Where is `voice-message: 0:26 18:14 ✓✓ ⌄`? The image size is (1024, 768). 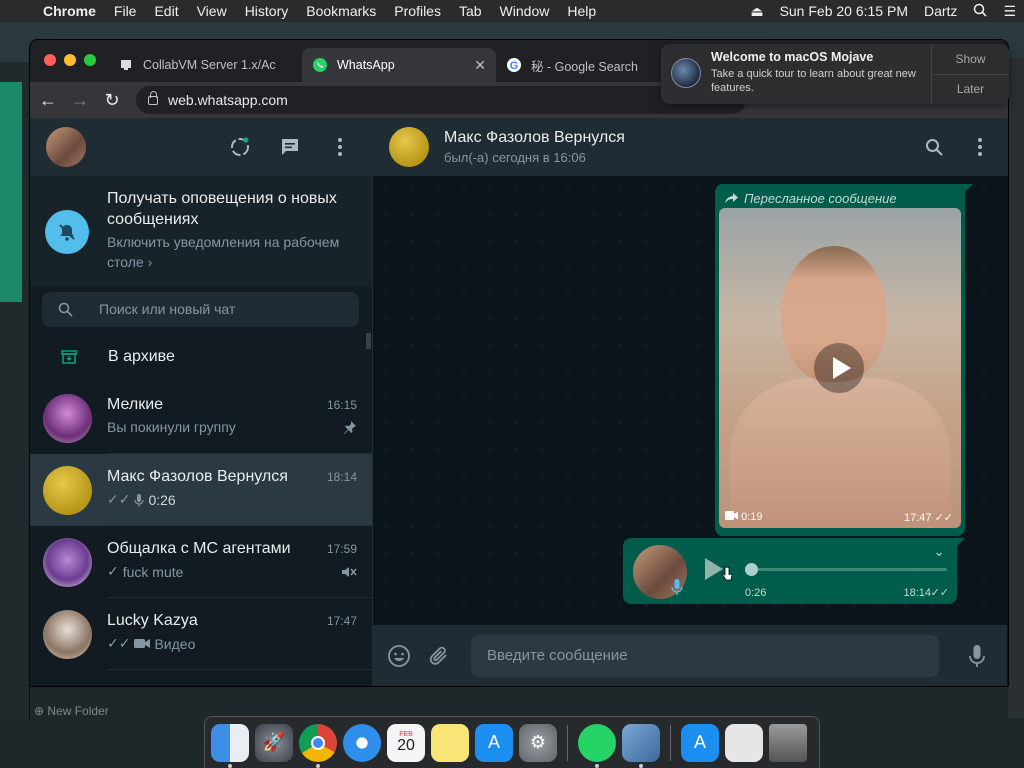
voice-message: 0:26 18:14 ✓✓ ⌄ is located at coordinates (794, 571).